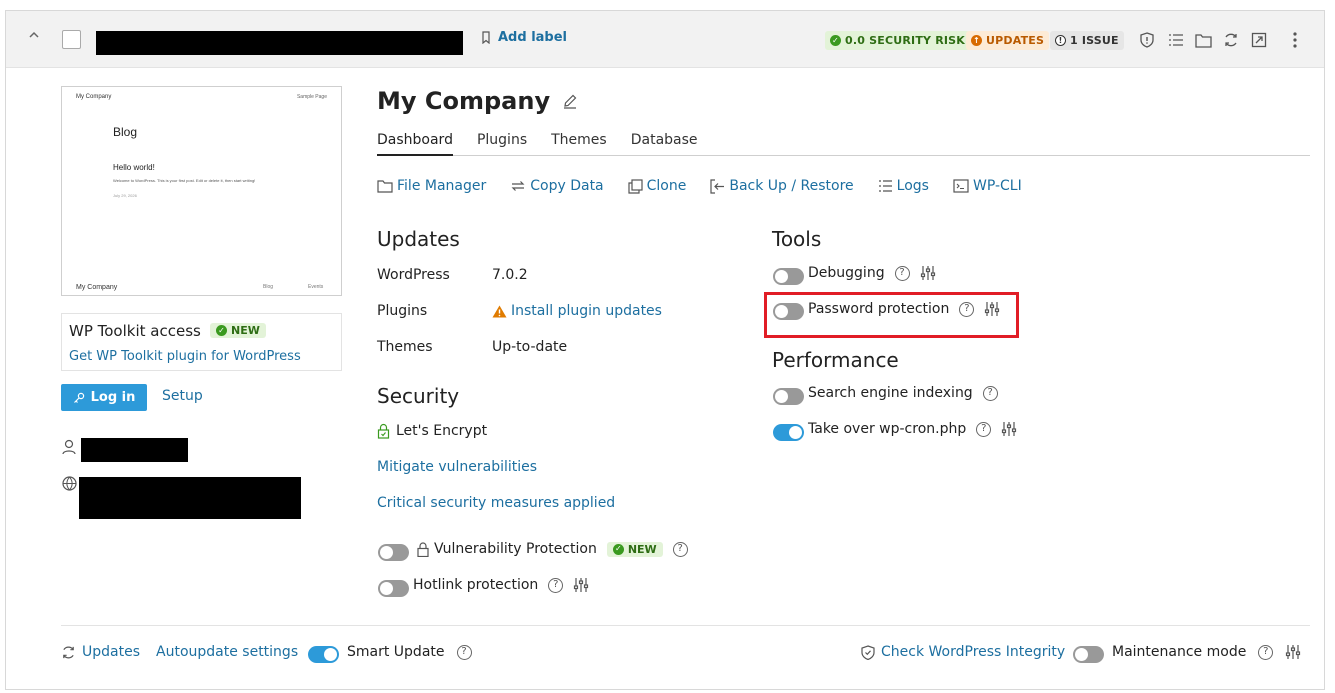 The height and width of the screenshot is (693, 1335). I want to click on footer-updates-link: Updates, so click(100, 652).